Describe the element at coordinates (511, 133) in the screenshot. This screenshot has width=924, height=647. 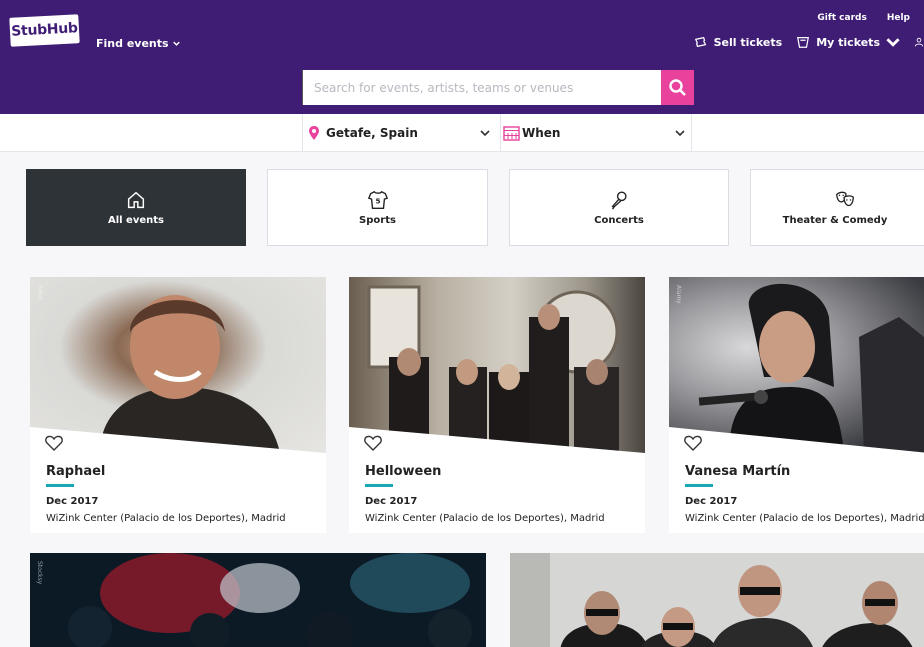
I see `calendar-icon` at that location.